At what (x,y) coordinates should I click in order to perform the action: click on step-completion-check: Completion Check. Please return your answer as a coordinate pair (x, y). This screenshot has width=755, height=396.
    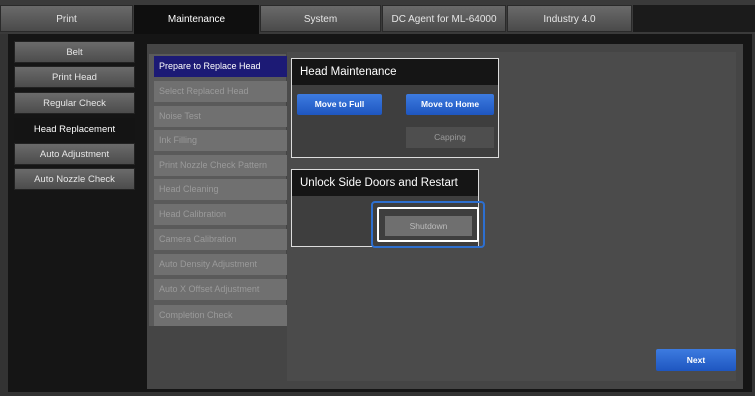
    Looking at the image, I should click on (220, 315).